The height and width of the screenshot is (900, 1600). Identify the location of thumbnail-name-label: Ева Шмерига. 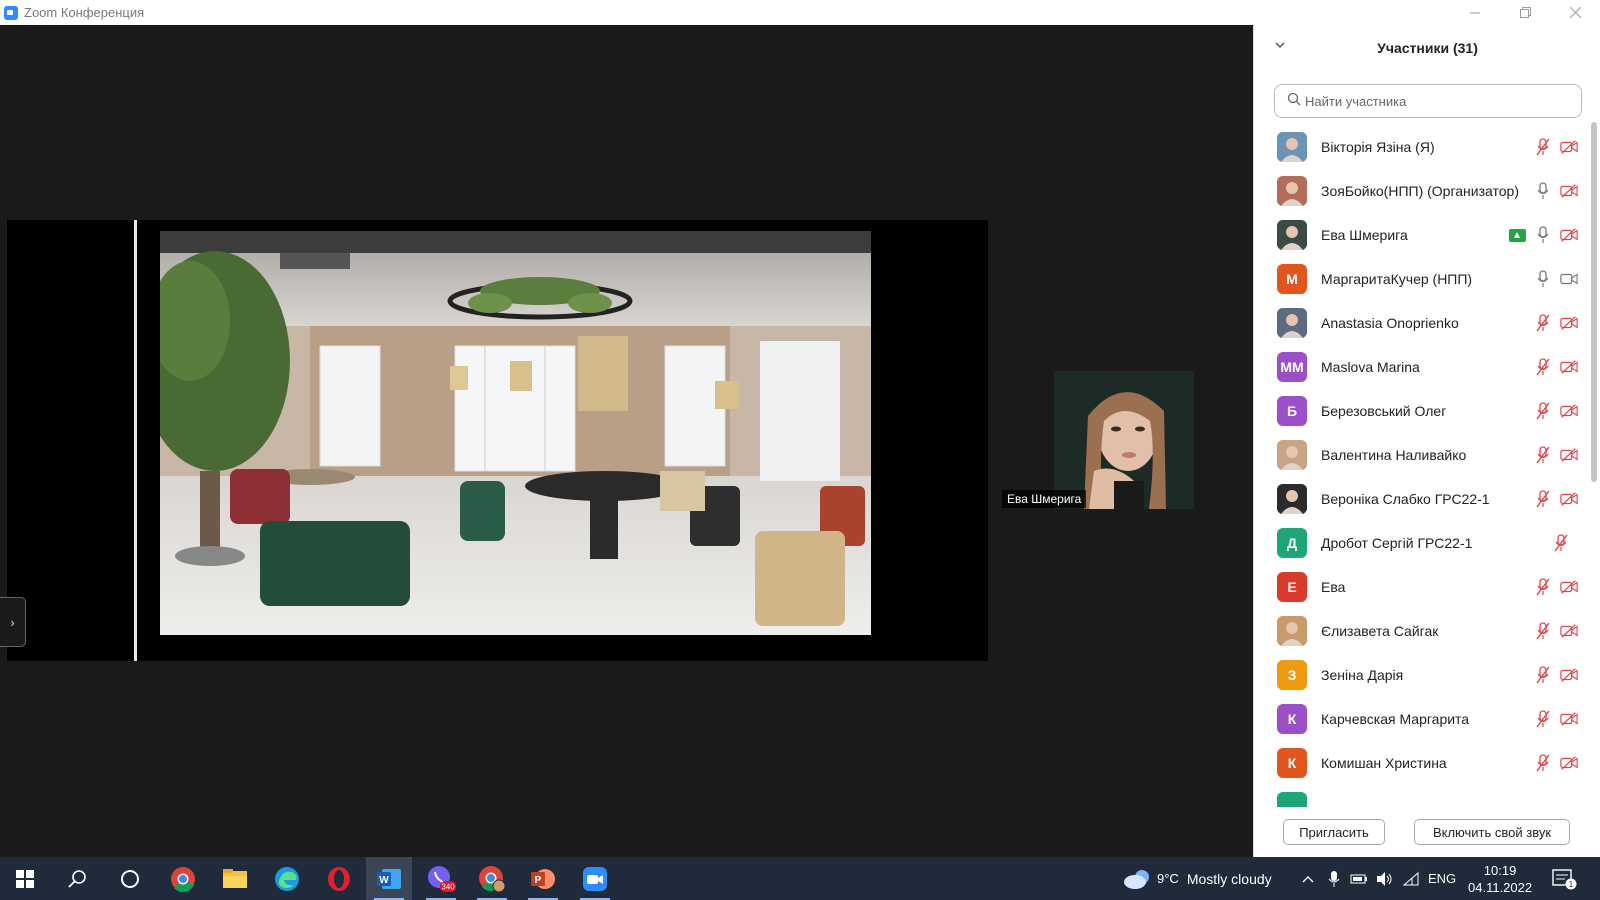
(1044, 499).